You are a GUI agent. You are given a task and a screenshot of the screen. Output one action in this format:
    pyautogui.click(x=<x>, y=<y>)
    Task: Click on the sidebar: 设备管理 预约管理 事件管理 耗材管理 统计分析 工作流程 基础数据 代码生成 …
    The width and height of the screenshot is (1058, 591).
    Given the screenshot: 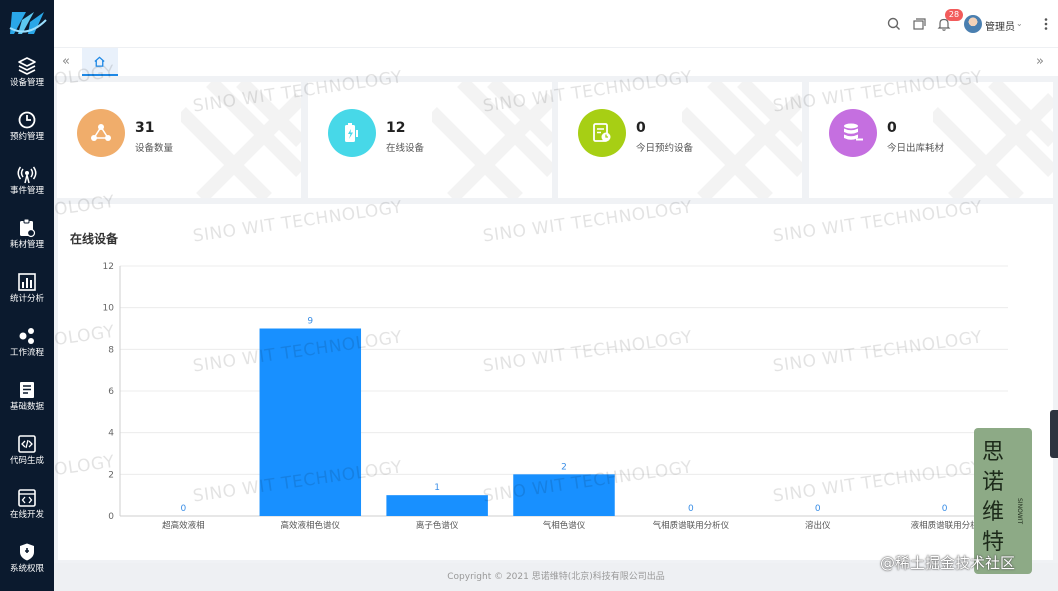 What is the action you would take?
    pyautogui.click(x=27, y=295)
    